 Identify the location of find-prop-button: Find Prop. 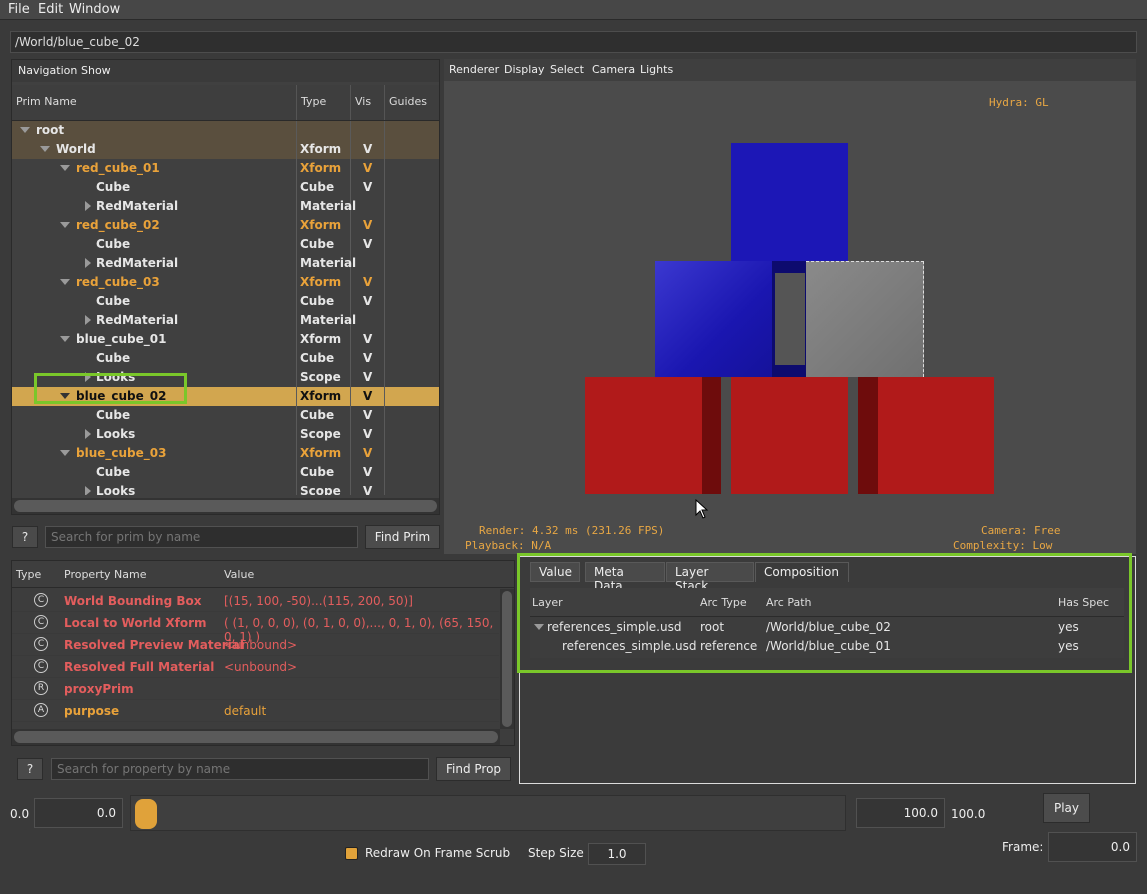
(473, 769).